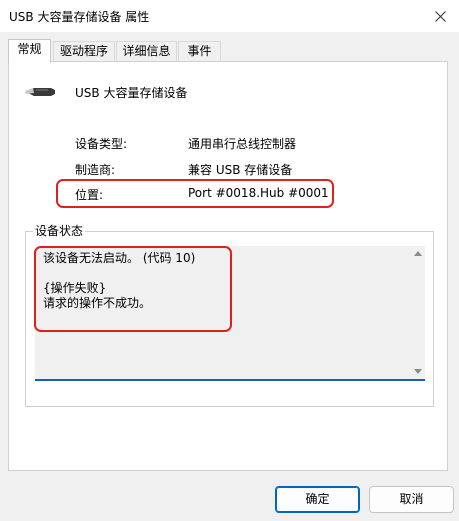 The width and height of the screenshot is (459, 521). Describe the element at coordinates (101, 144) in the screenshot. I see `device-type-label: 设备类型:` at that location.